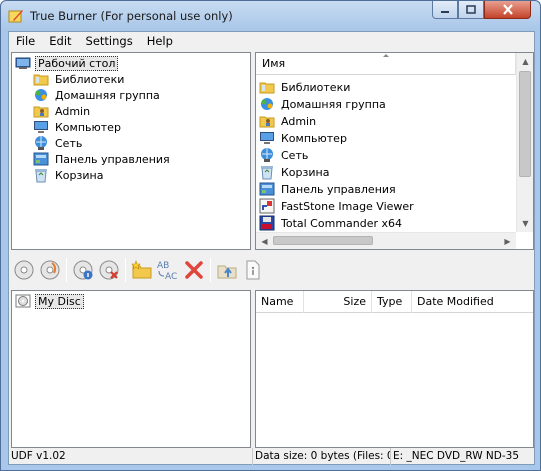  What do you see at coordinates (274, 63) in the screenshot?
I see `column-label: Имя` at bounding box center [274, 63].